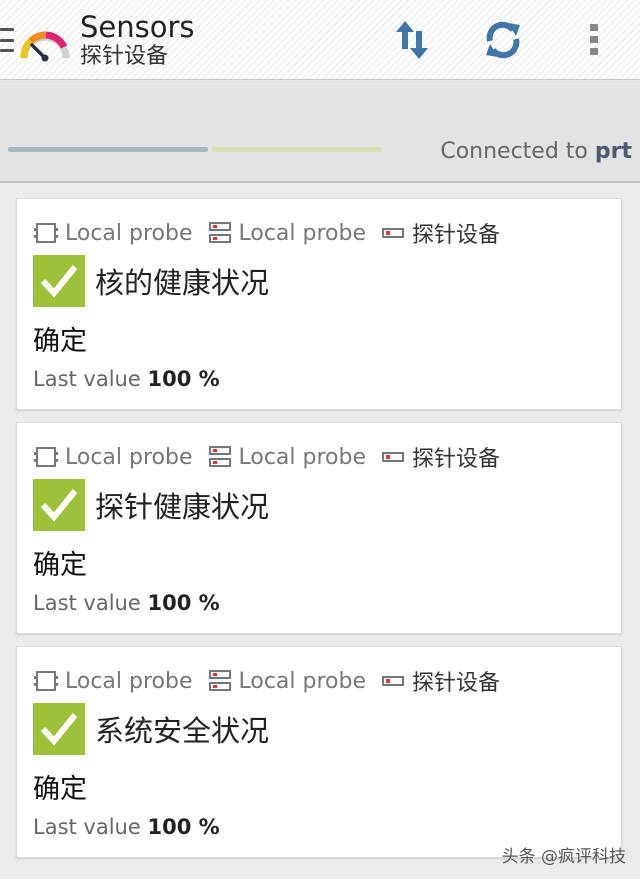 Image resolution: width=640 pixels, height=879 pixels. I want to click on sensor-title-row: 探针健康状况, so click(151, 505).